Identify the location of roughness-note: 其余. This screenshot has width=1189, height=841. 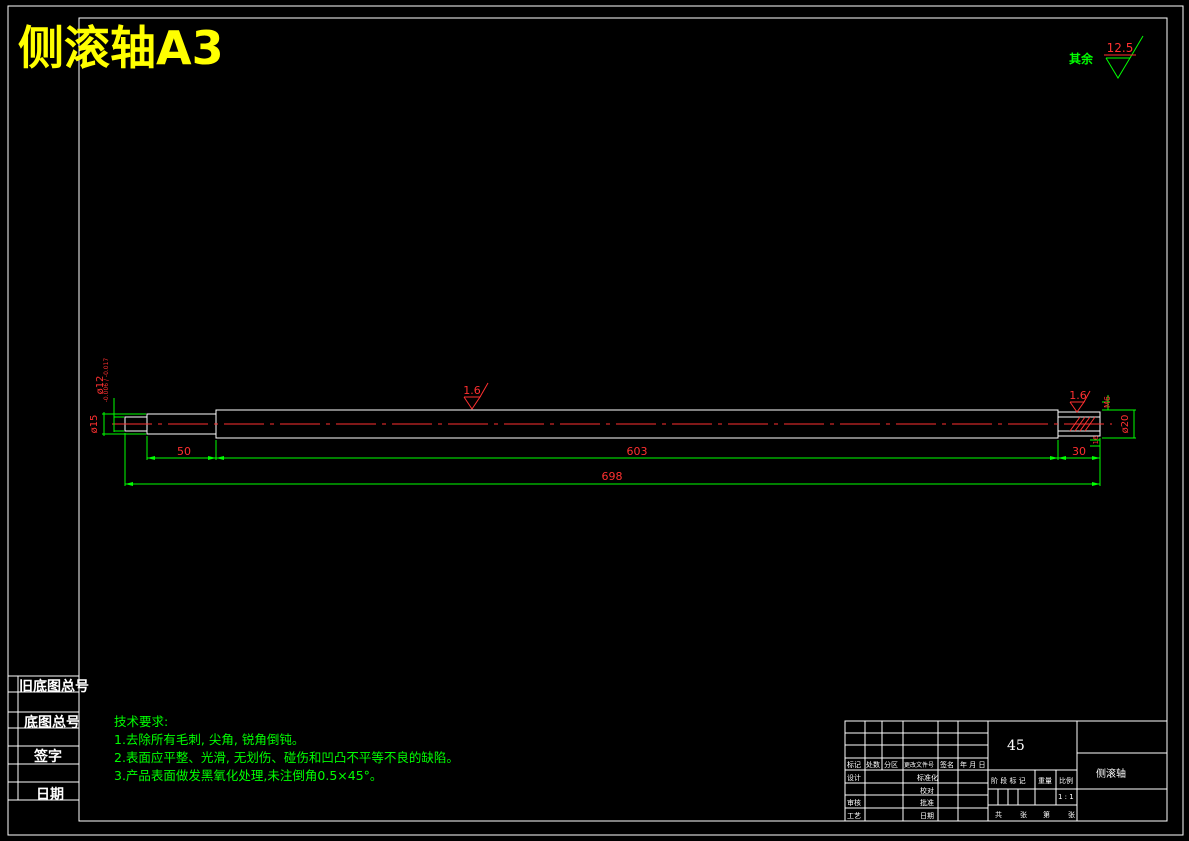
(1081, 58).